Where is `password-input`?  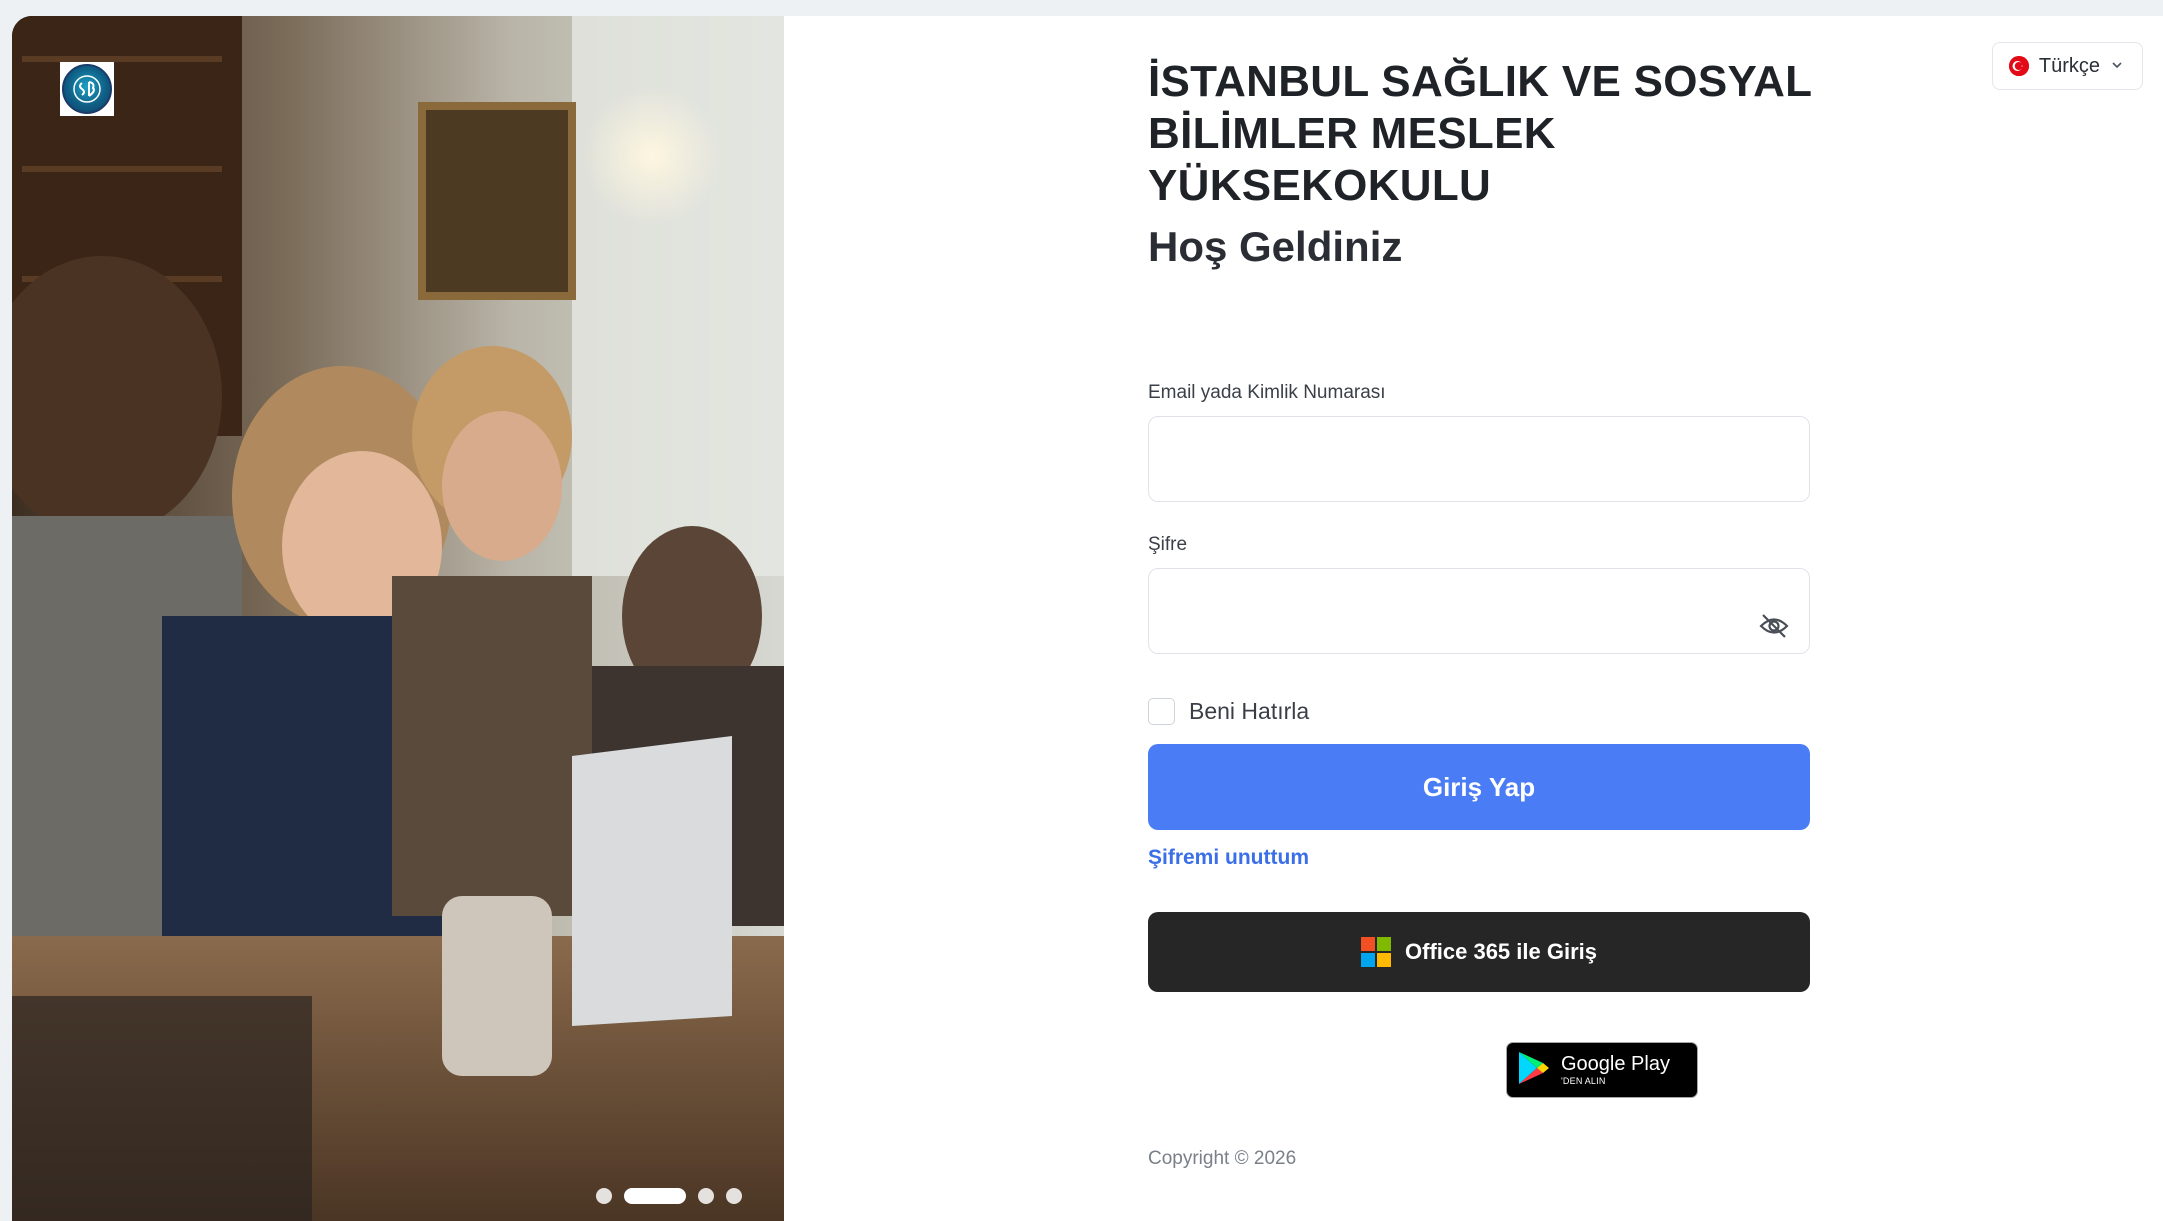
password-input is located at coordinates (1479, 611).